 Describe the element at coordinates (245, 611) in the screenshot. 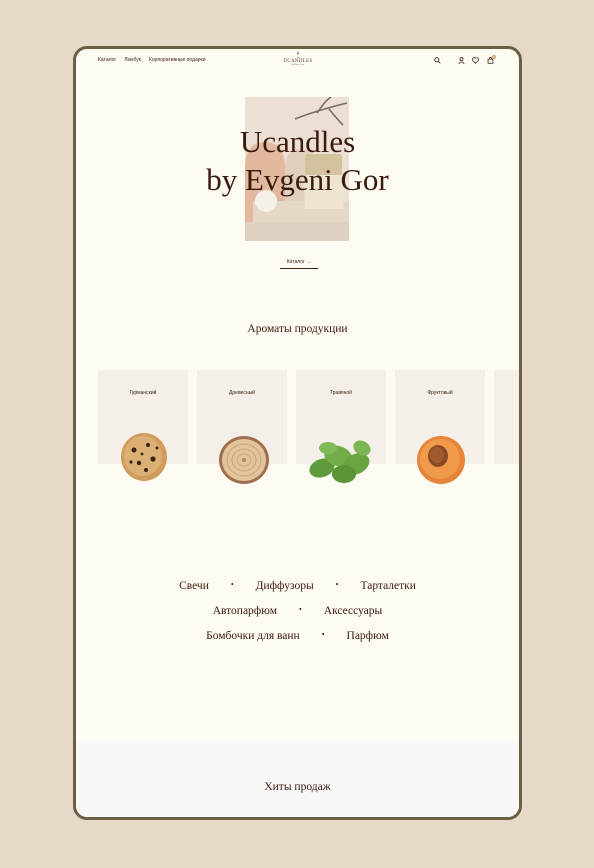

I see `category-car-perfume: Автопарфюм` at that location.